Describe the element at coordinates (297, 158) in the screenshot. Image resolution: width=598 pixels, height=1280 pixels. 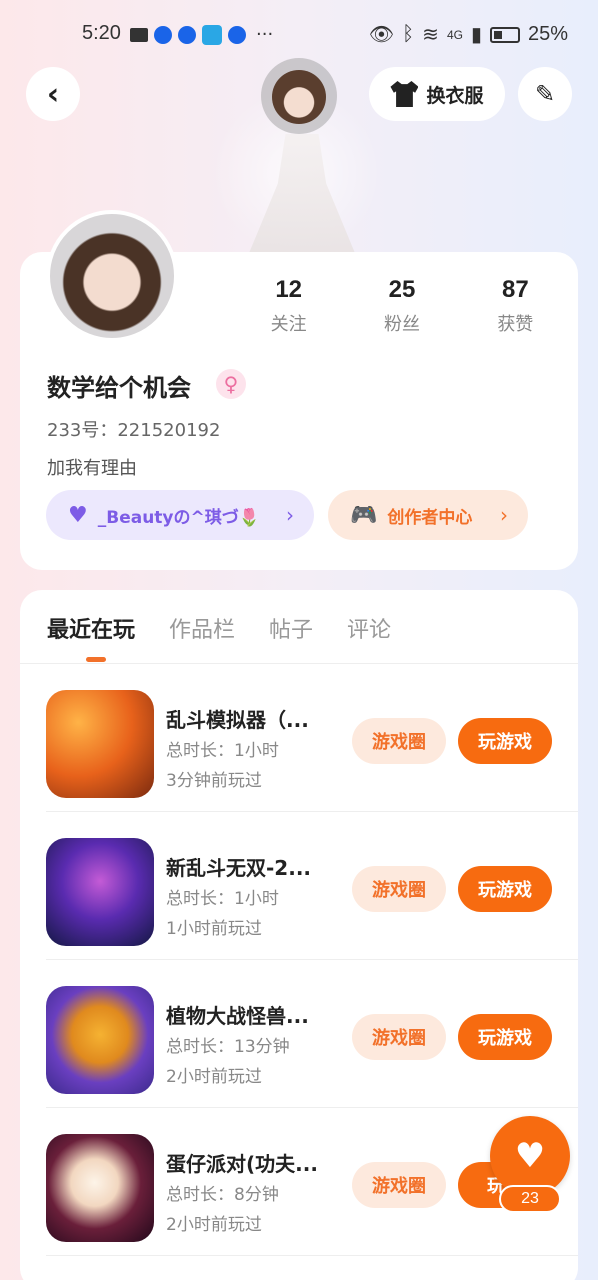
I see `avatar-3d-figure` at that location.